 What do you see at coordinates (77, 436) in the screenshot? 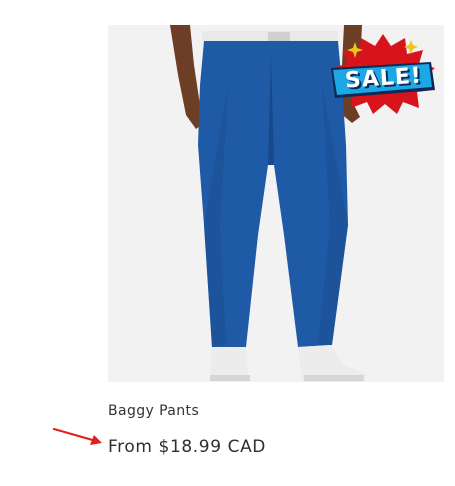
I see `annotation-arrow-icon` at bounding box center [77, 436].